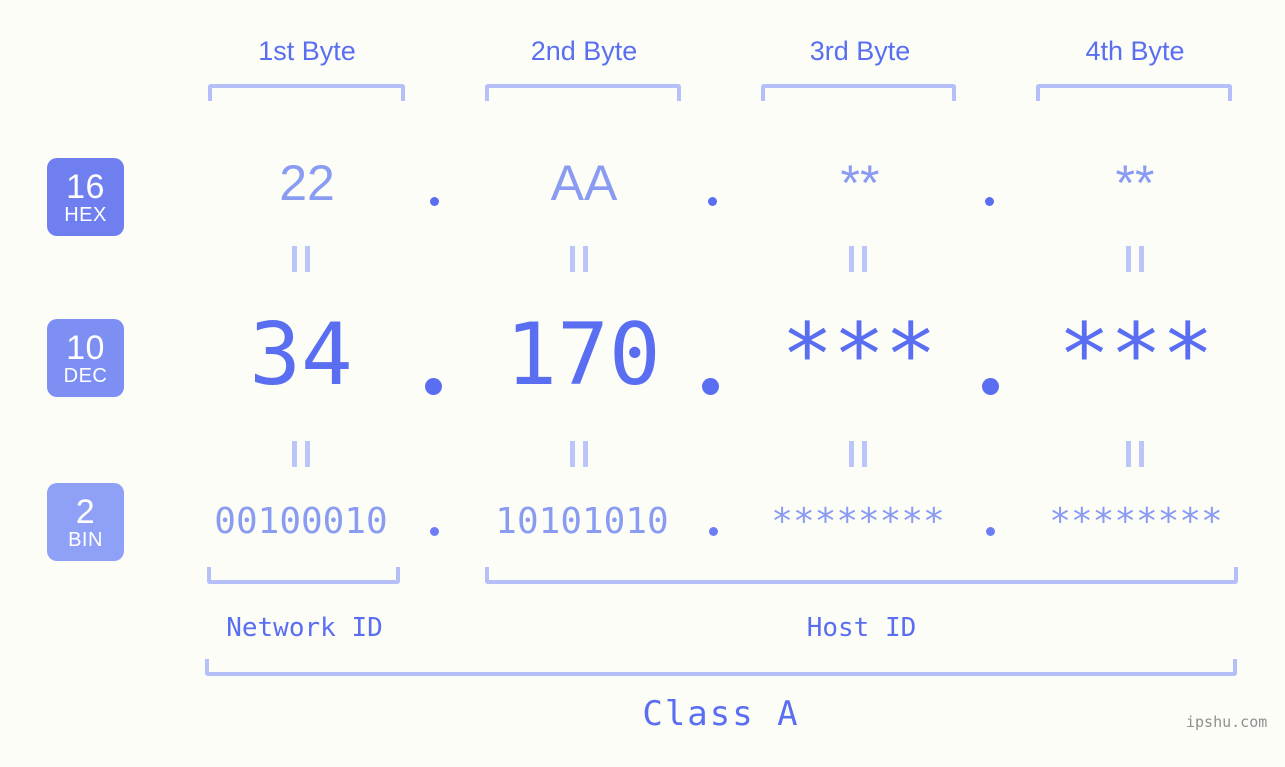 This screenshot has height=767, width=1285. What do you see at coordinates (858, 521) in the screenshot?
I see `bin-byte-3-value: ********` at bounding box center [858, 521].